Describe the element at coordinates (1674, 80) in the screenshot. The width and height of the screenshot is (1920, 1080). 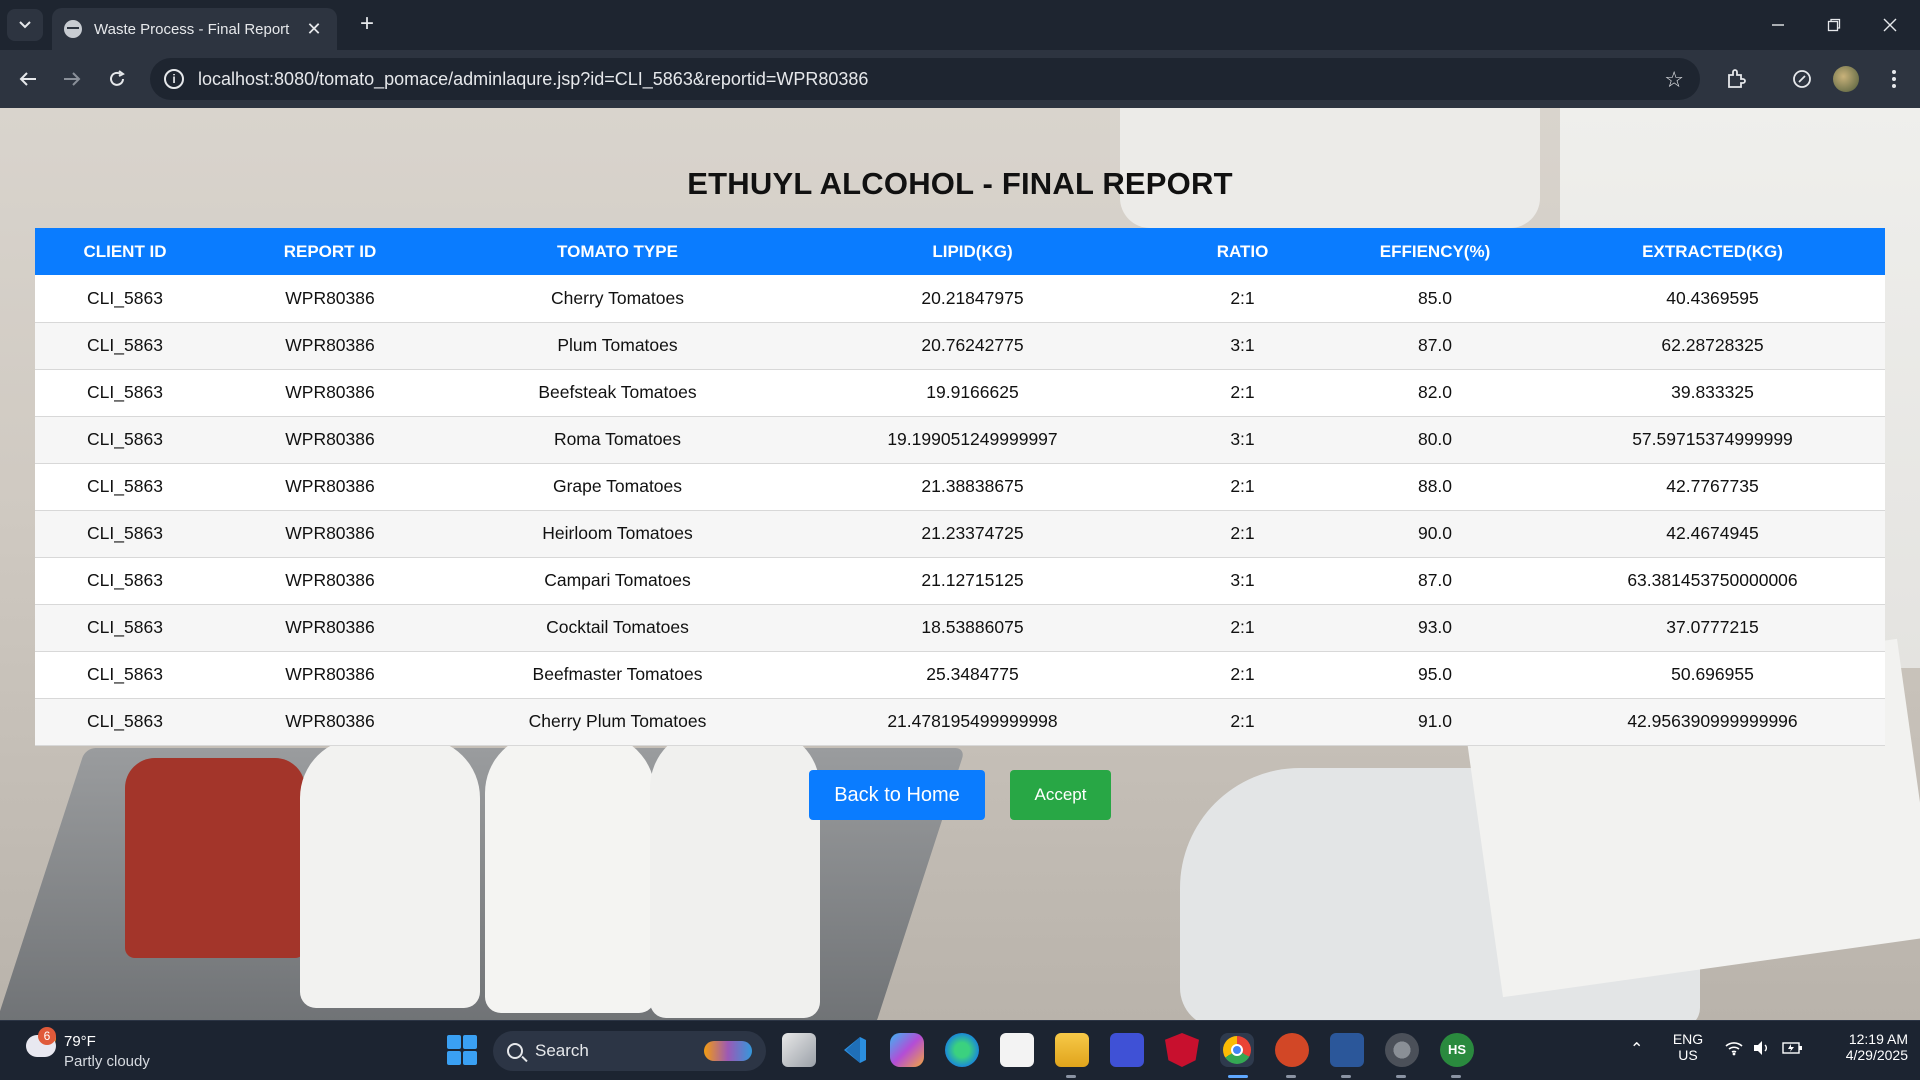
I see `bookmark-star-icon: ☆` at that location.